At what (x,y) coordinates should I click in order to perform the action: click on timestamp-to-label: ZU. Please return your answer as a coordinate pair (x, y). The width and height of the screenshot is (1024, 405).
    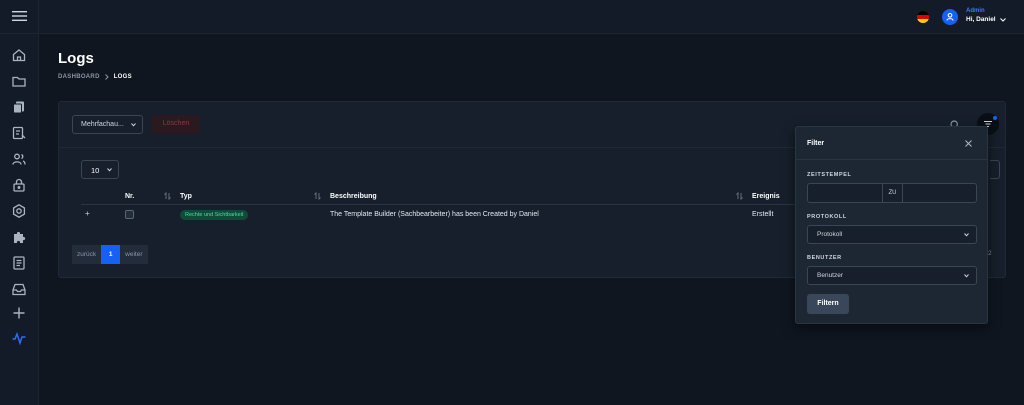
    Looking at the image, I should click on (892, 193).